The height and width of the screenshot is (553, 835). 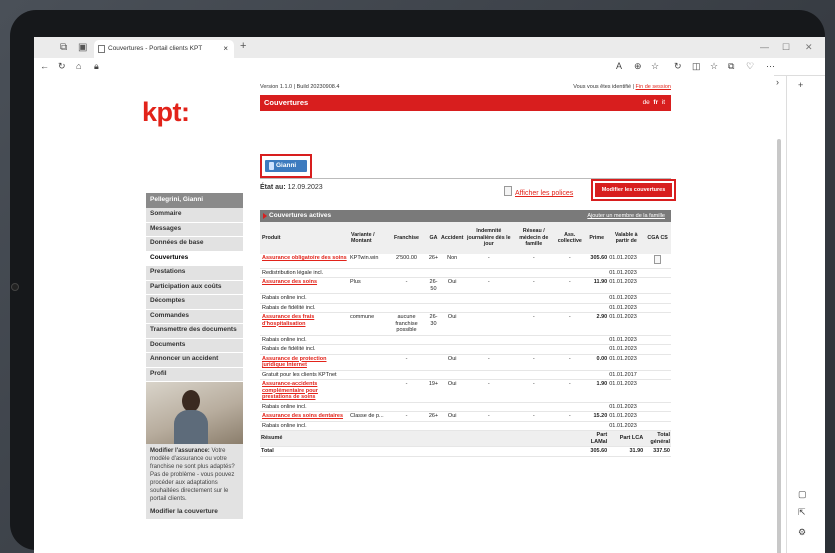 What do you see at coordinates (194, 273) in the screenshot?
I see `nav-item-prestations: Prestations` at bounding box center [194, 273].